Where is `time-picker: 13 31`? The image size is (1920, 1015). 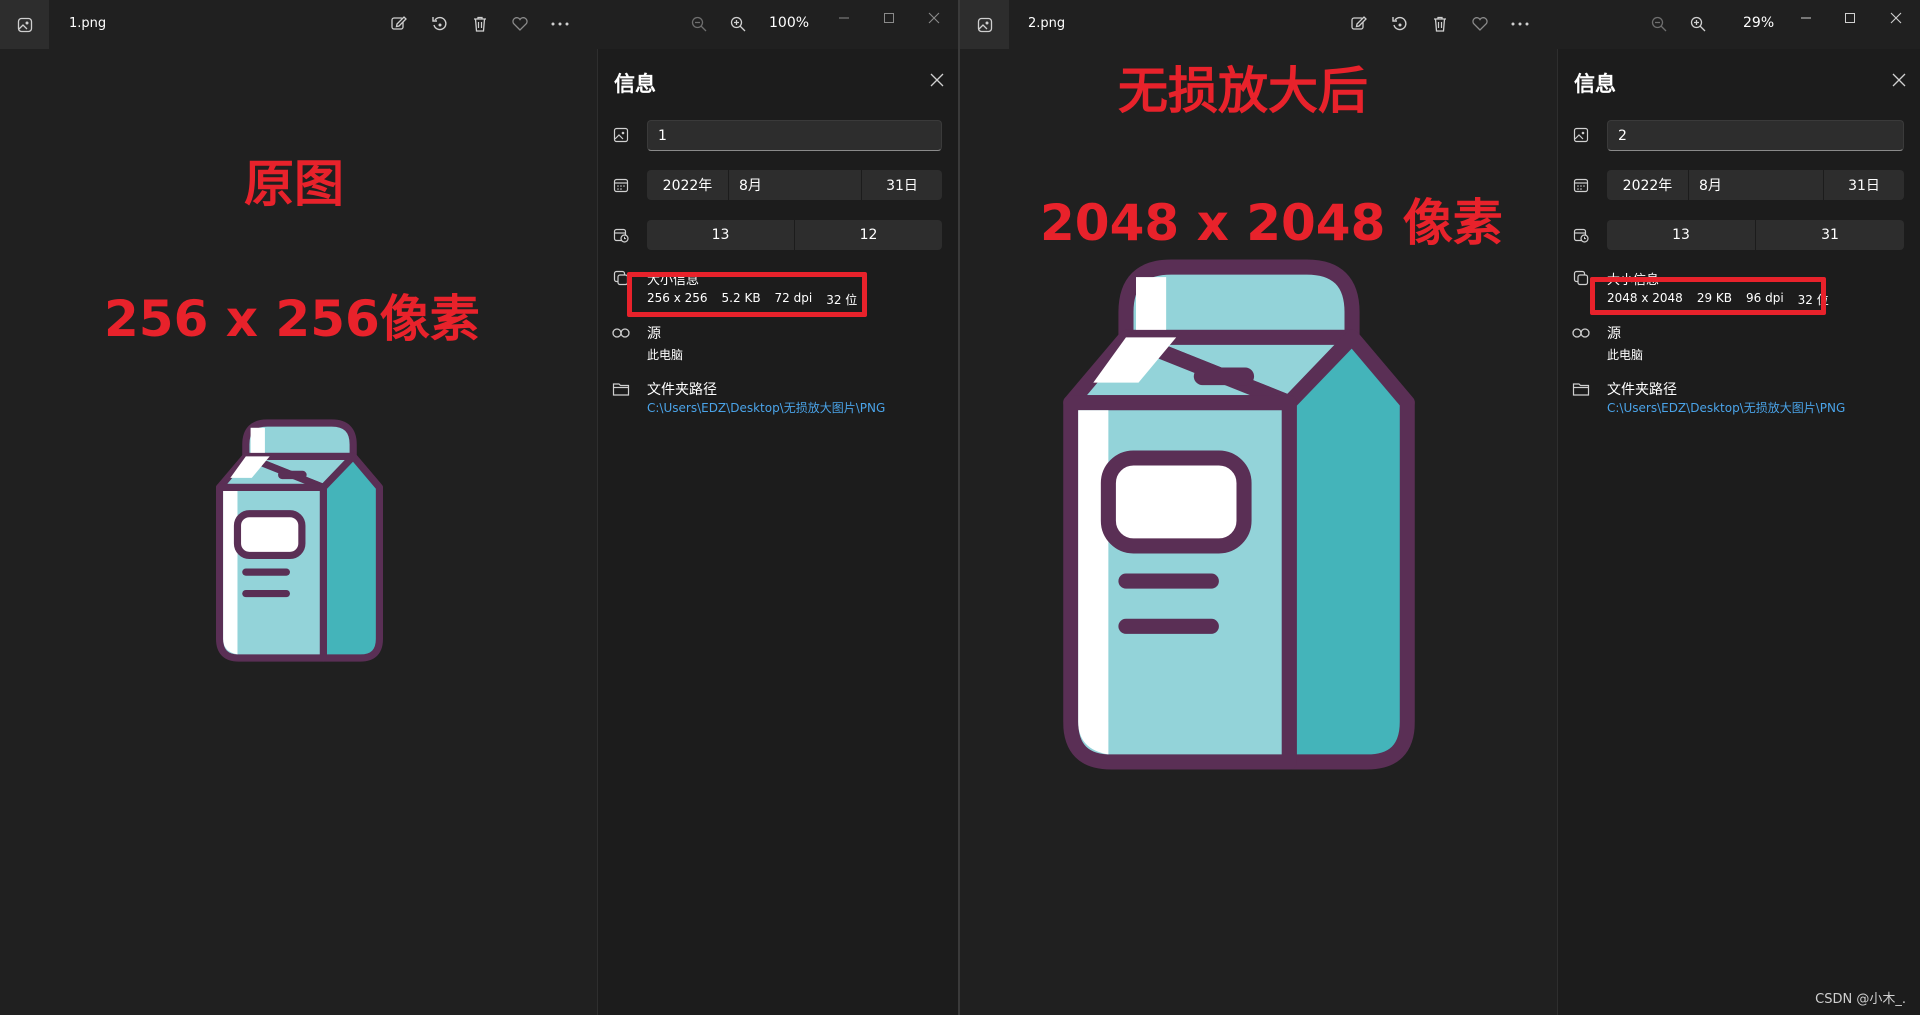 time-picker: 13 31 is located at coordinates (1755, 235).